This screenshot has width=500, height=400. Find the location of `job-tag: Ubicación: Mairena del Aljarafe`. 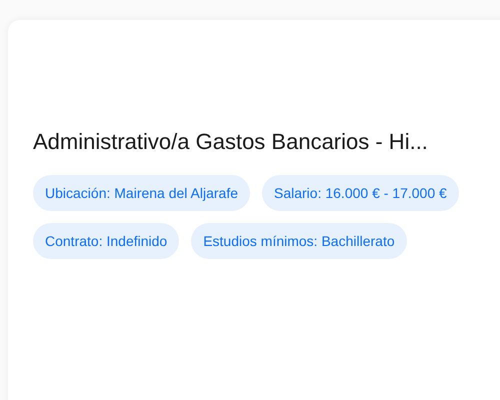

job-tag: Ubicación: Mairena del Aljarafe is located at coordinates (141, 193).